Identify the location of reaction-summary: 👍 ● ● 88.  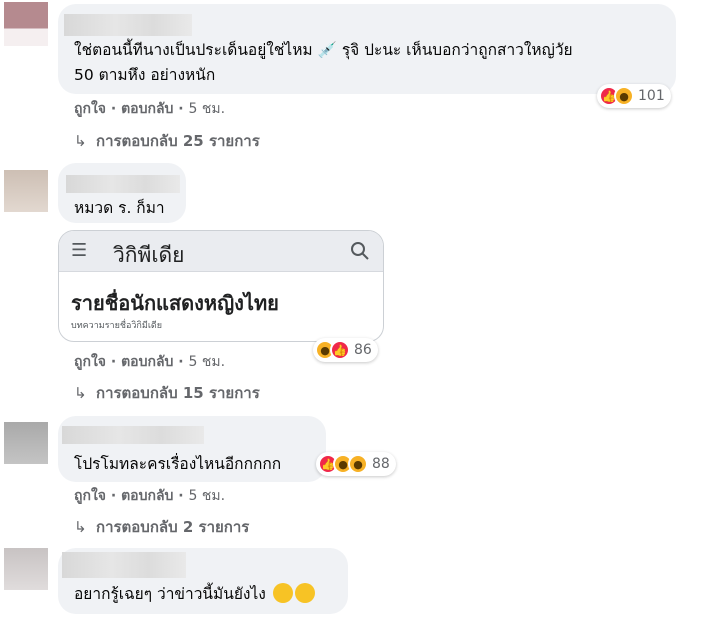
(356, 464).